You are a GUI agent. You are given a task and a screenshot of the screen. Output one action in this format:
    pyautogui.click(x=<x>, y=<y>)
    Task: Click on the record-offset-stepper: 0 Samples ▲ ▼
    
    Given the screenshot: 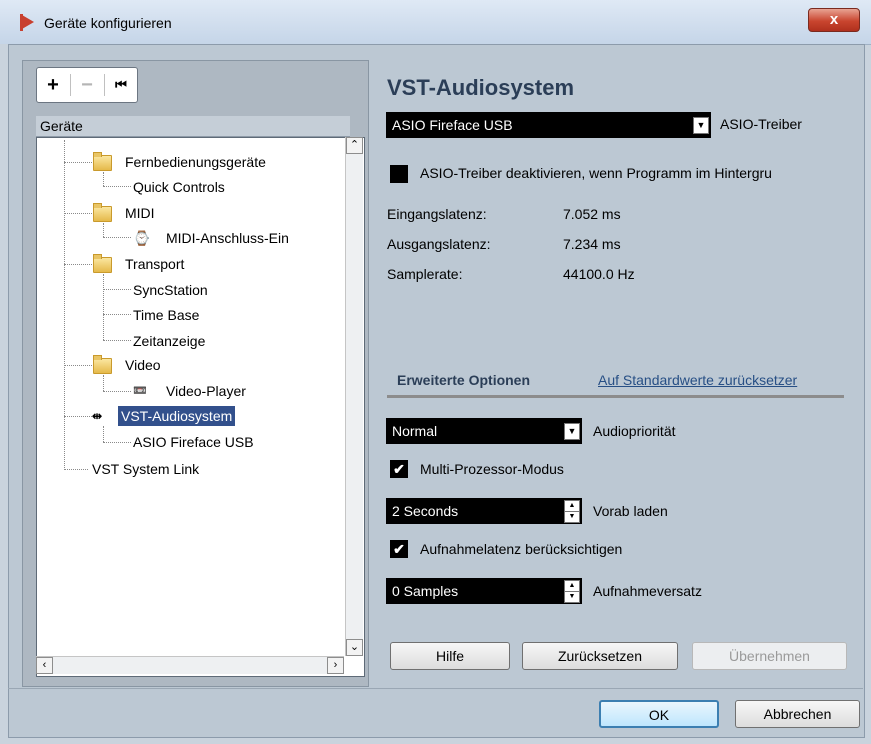 What is the action you would take?
    pyautogui.click(x=484, y=591)
    